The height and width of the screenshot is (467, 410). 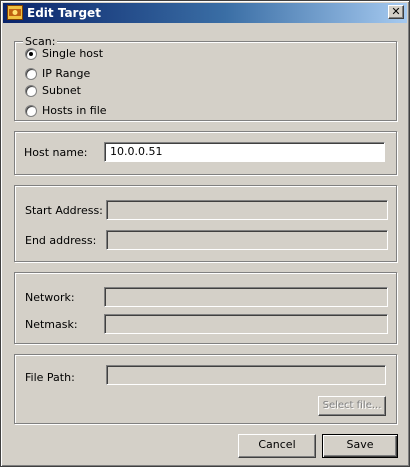 What do you see at coordinates (246, 375) in the screenshot?
I see `file-path-input` at bounding box center [246, 375].